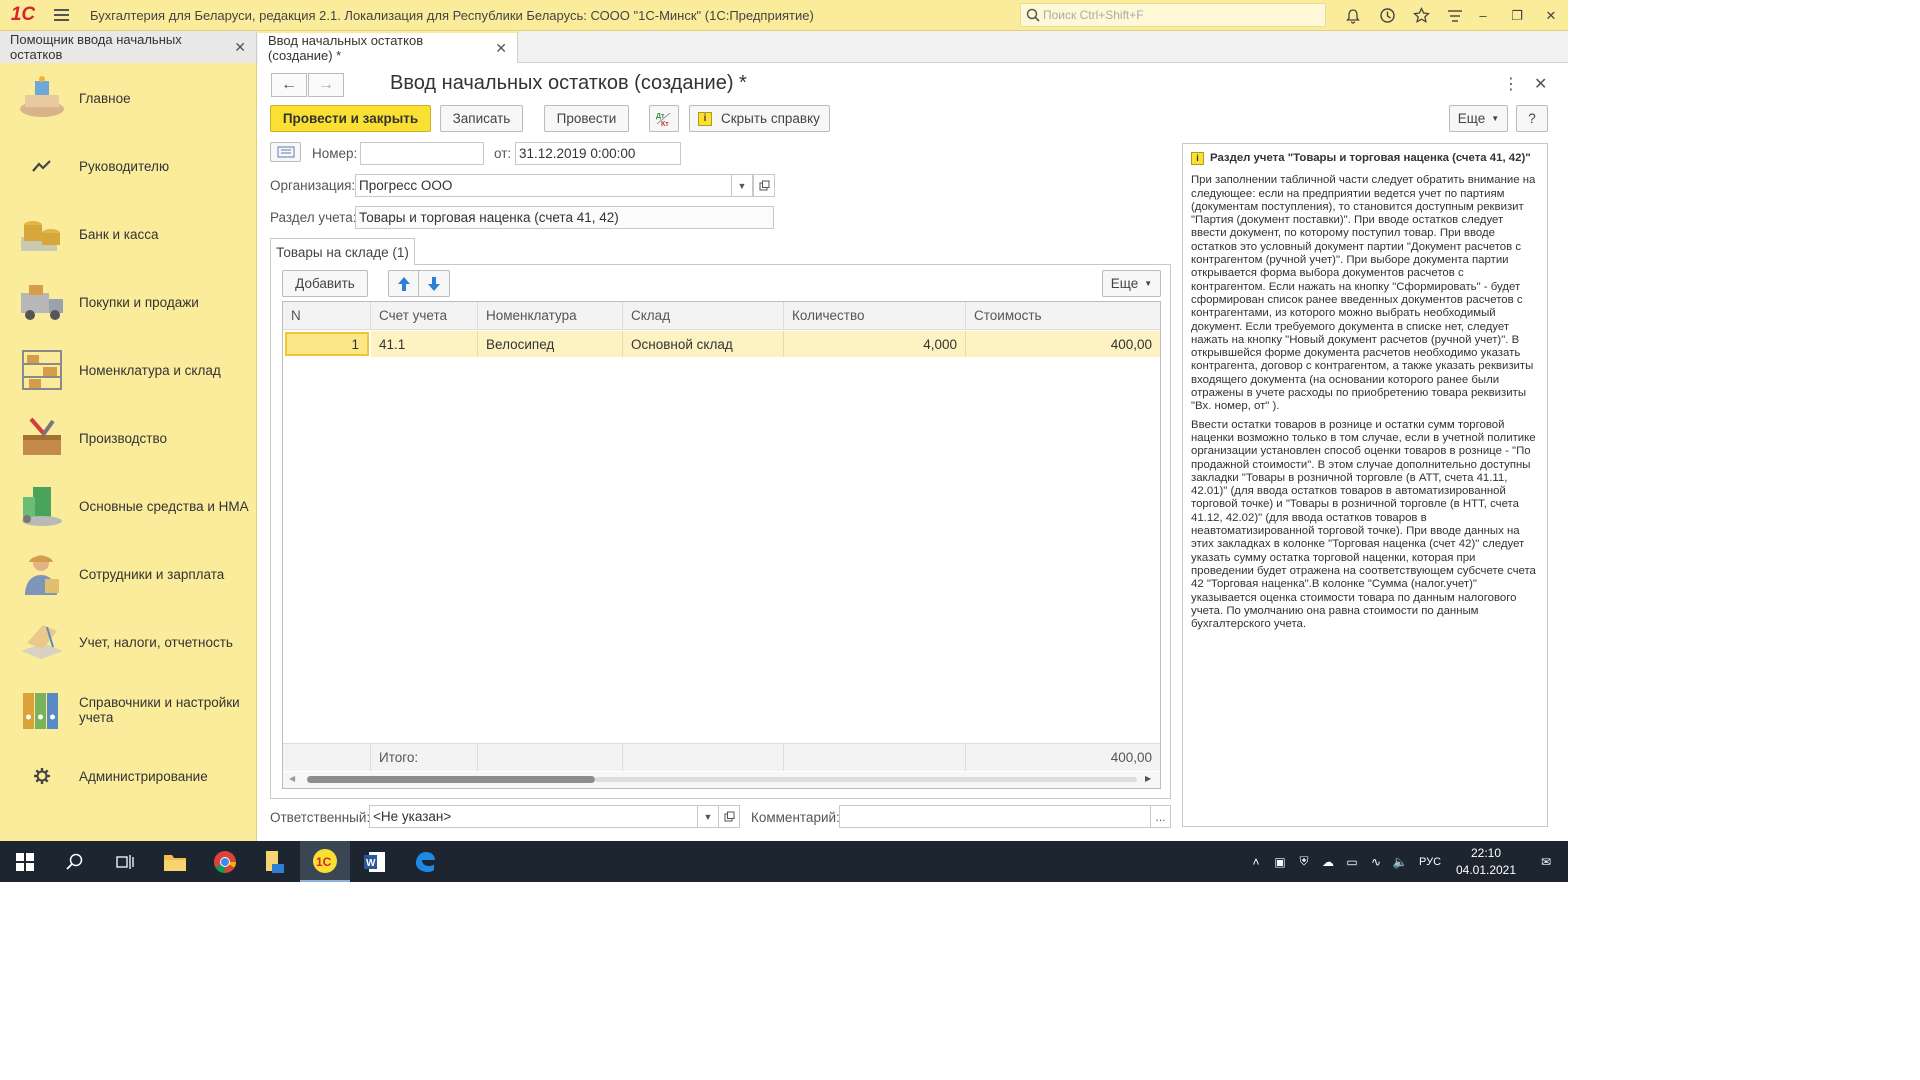 This screenshot has height=1080, width=1920. I want to click on star-icon, so click(1421, 15).